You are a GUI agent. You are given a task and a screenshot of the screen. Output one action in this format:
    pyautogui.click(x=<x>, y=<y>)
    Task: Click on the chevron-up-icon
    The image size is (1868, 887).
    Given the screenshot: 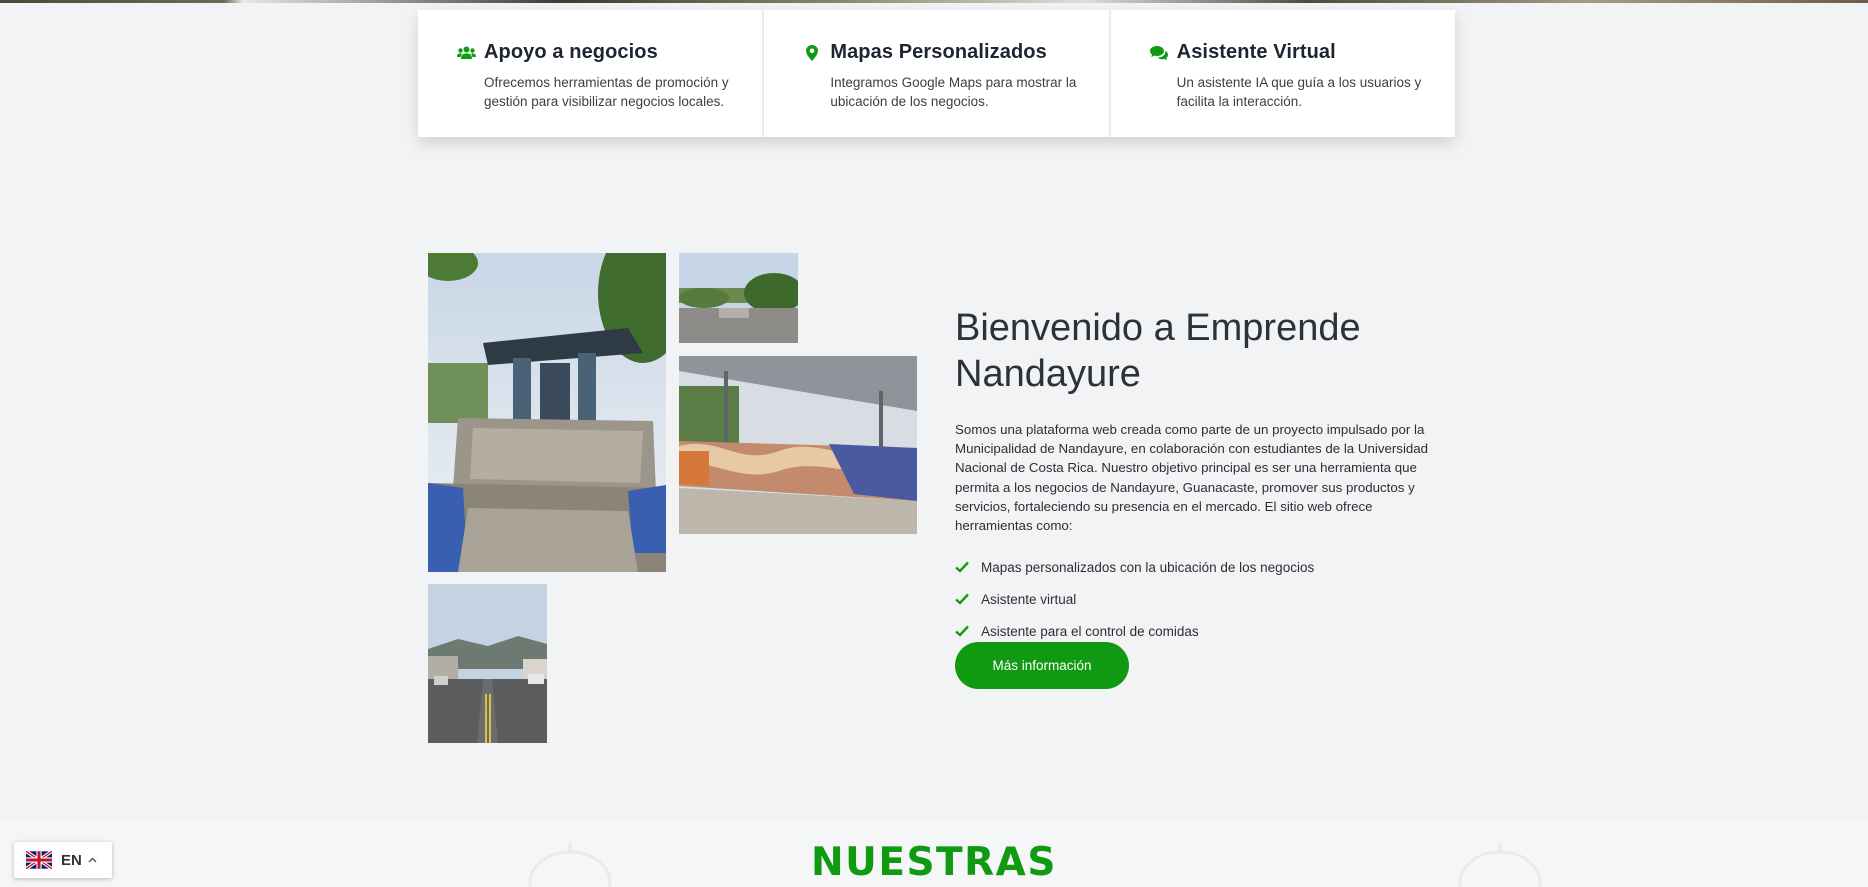 What is the action you would take?
    pyautogui.click(x=92, y=860)
    